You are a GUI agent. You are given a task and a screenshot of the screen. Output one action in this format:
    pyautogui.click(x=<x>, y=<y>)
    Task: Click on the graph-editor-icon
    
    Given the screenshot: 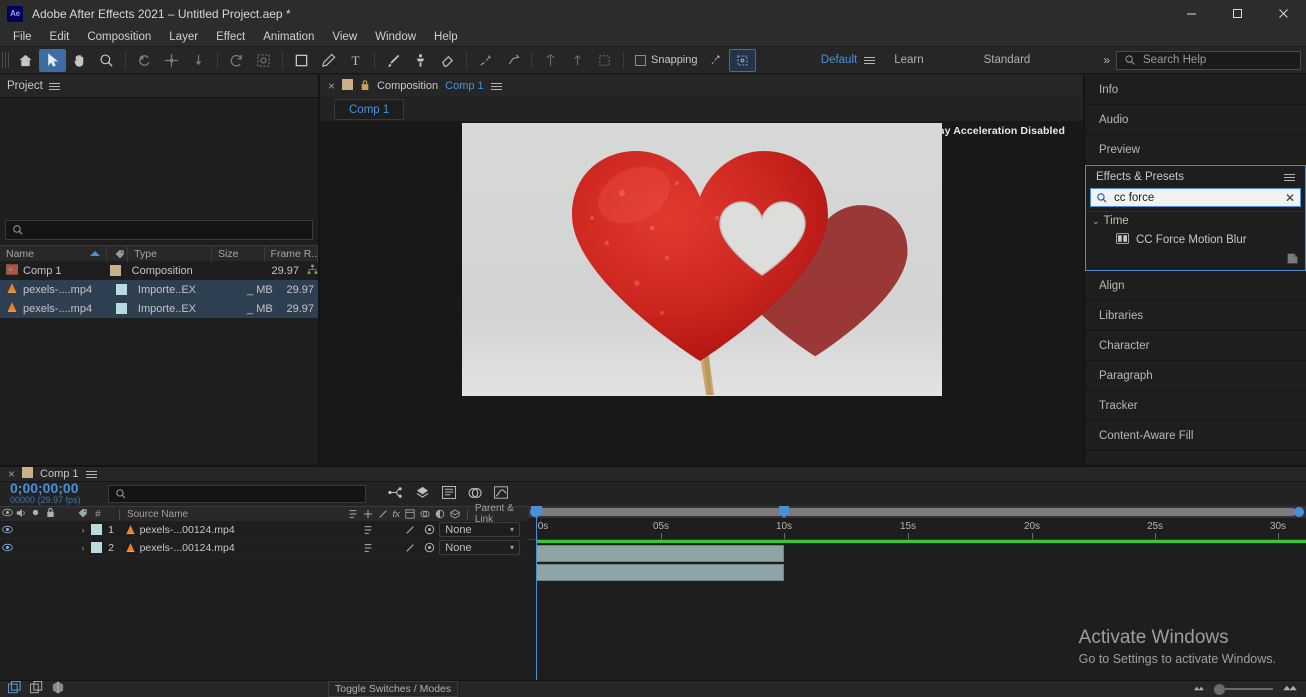 What is the action you would take?
    pyautogui.click(x=501, y=494)
    